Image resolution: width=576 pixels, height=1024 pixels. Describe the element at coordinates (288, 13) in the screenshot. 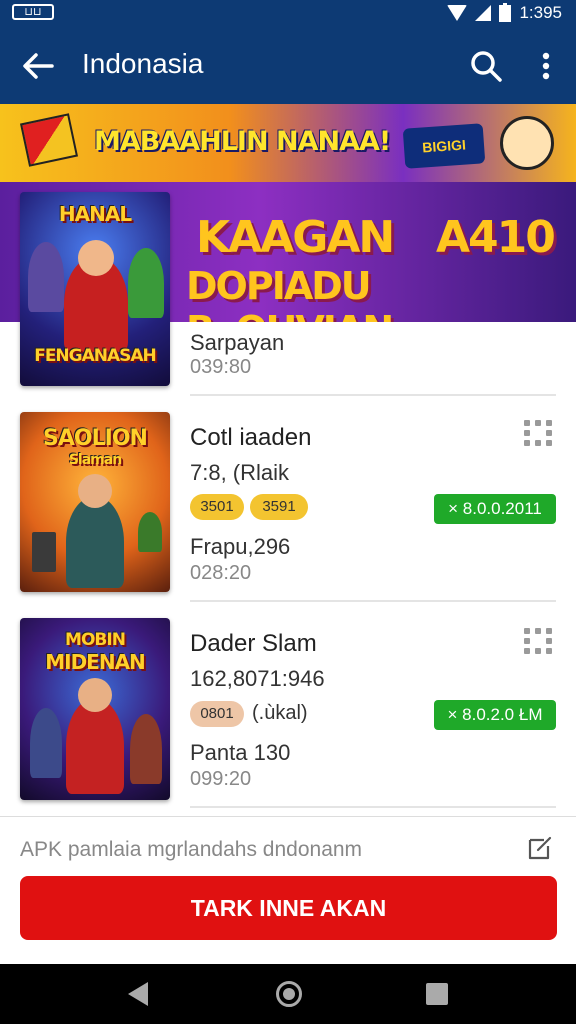

I see `status-bar: ⊔⊔ 1:395` at that location.